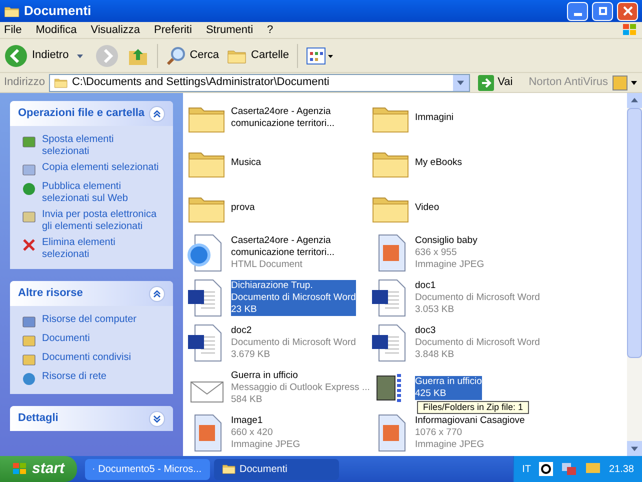 The width and height of the screenshot is (642, 482). Describe the element at coordinates (473, 407) in the screenshot. I see `tooltip: Files/Folders in Zip file: 1` at that location.